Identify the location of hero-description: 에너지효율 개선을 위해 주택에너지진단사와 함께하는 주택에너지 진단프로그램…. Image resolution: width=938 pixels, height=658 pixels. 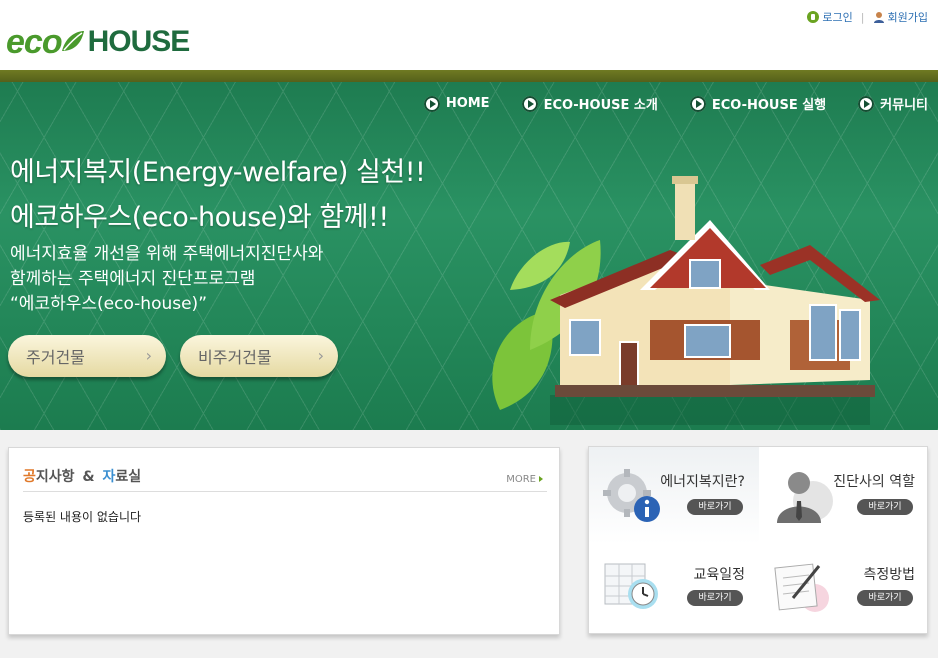
(166, 279).